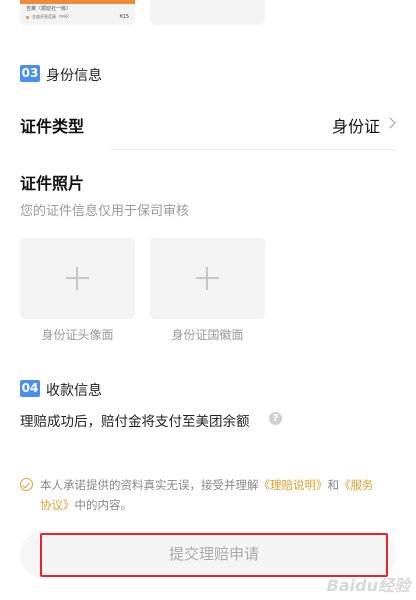 This screenshot has width=416, height=600. What do you see at coordinates (214, 555) in the screenshot?
I see `submit-claim-button: 提交理赔申请` at bounding box center [214, 555].